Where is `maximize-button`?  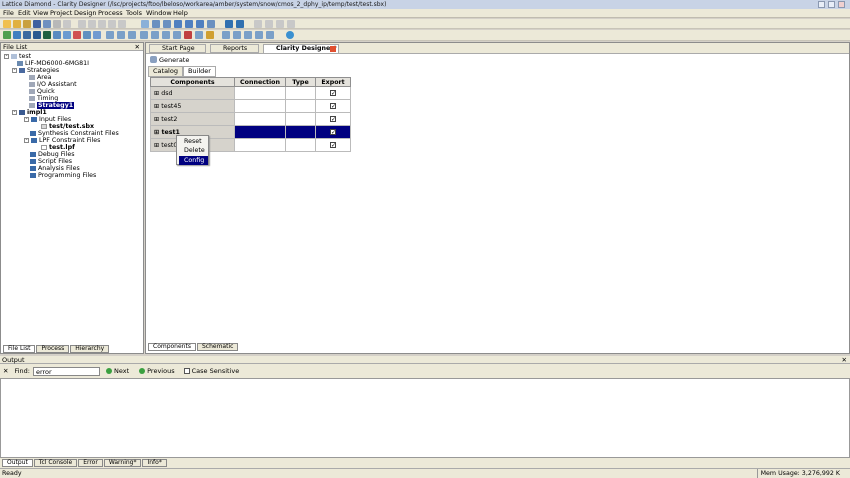 maximize-button is located at coordinates (831, 4).